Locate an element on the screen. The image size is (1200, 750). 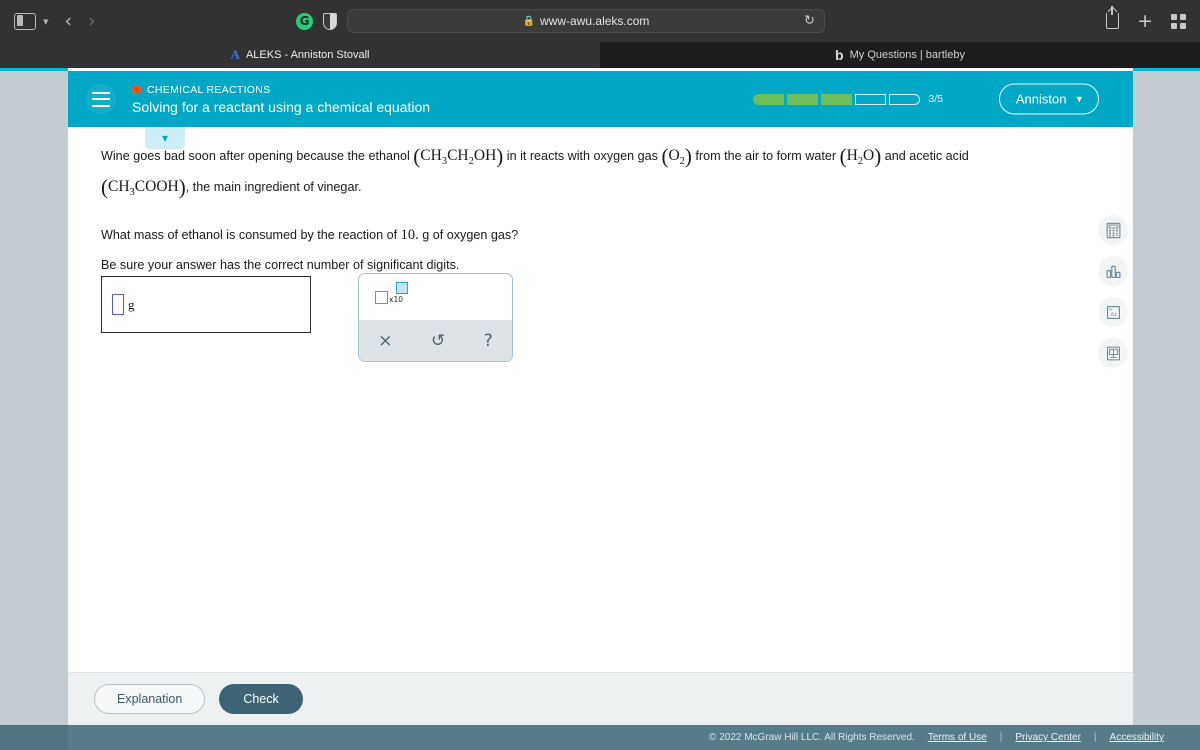
reference-tool is located at coordinates (1113, 353).